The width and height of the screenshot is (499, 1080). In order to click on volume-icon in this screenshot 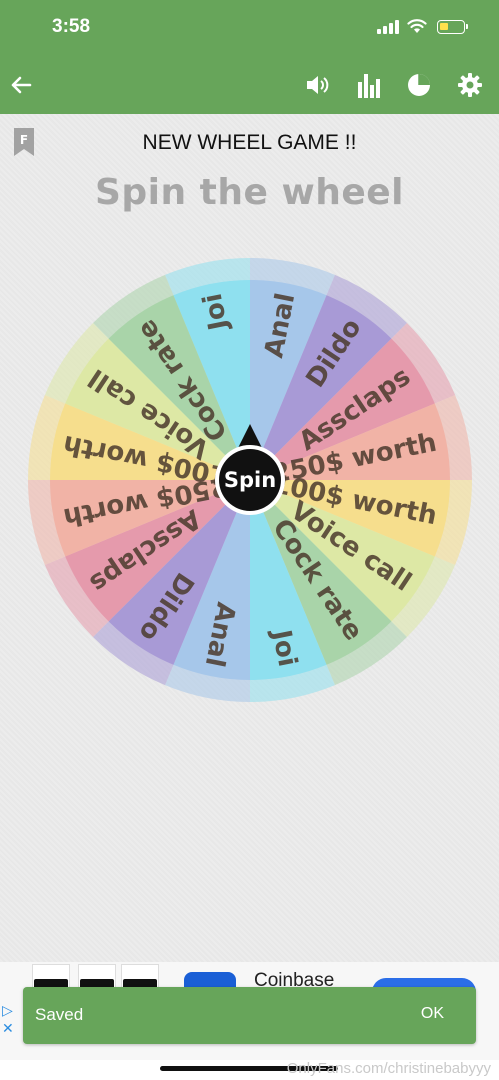, I will do `click(319, 85)`.